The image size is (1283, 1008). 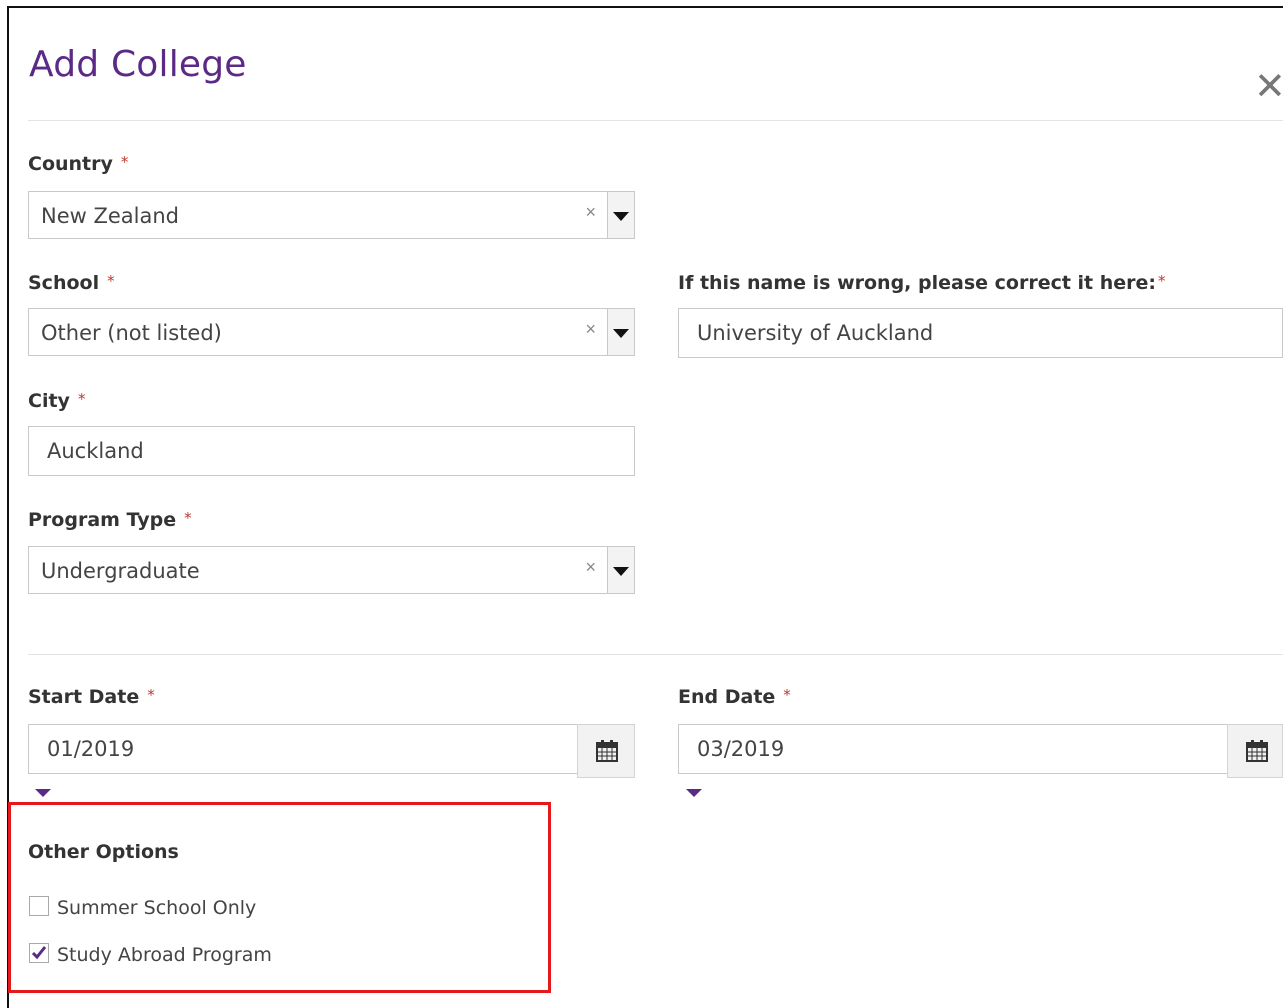 What do you see at coordinates (57, 401) in the screenshot?
I see `city-label: City *` at bounding box center [57, 401].